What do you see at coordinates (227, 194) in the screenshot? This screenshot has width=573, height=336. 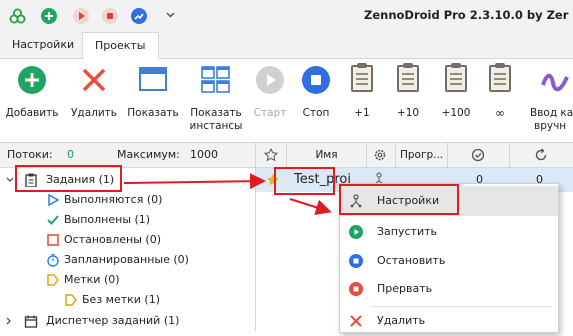 I see `annotation-arrows` at bounding box center [227, 194].